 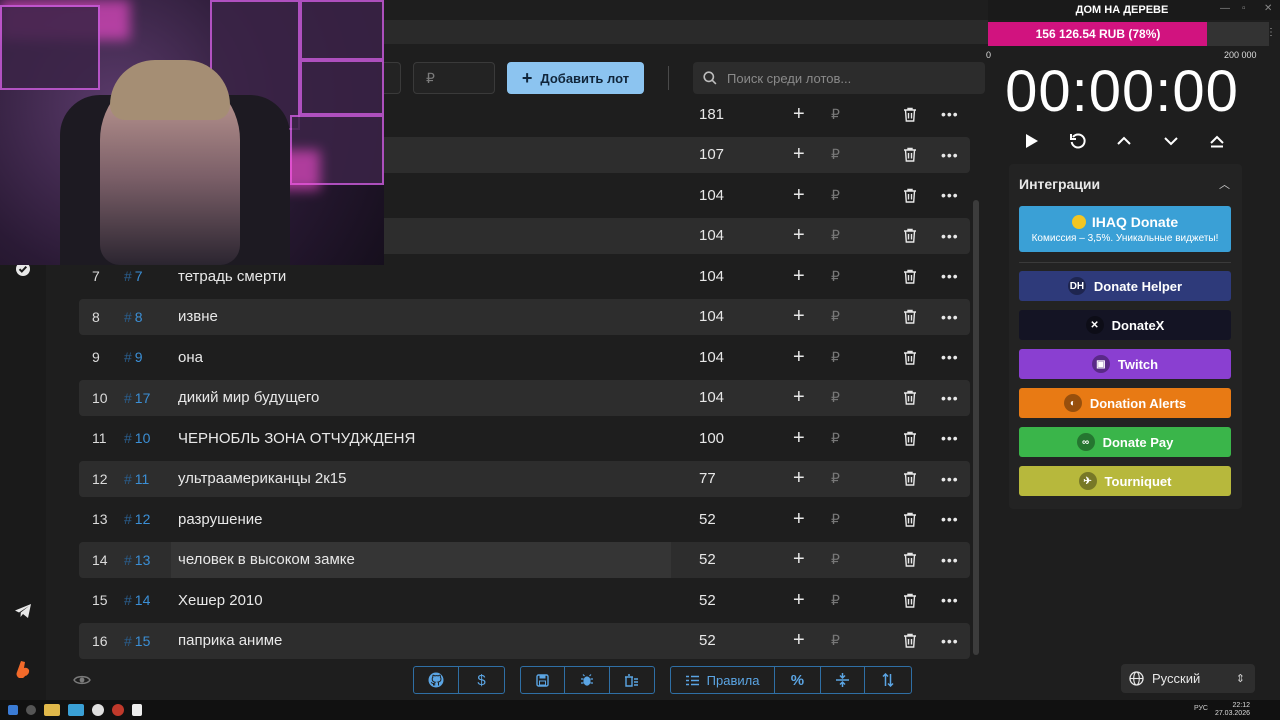 What do you see at coordinates (1124, 141) in the screenshot?
I see `increase-button` at bounding box center [1124, 141].